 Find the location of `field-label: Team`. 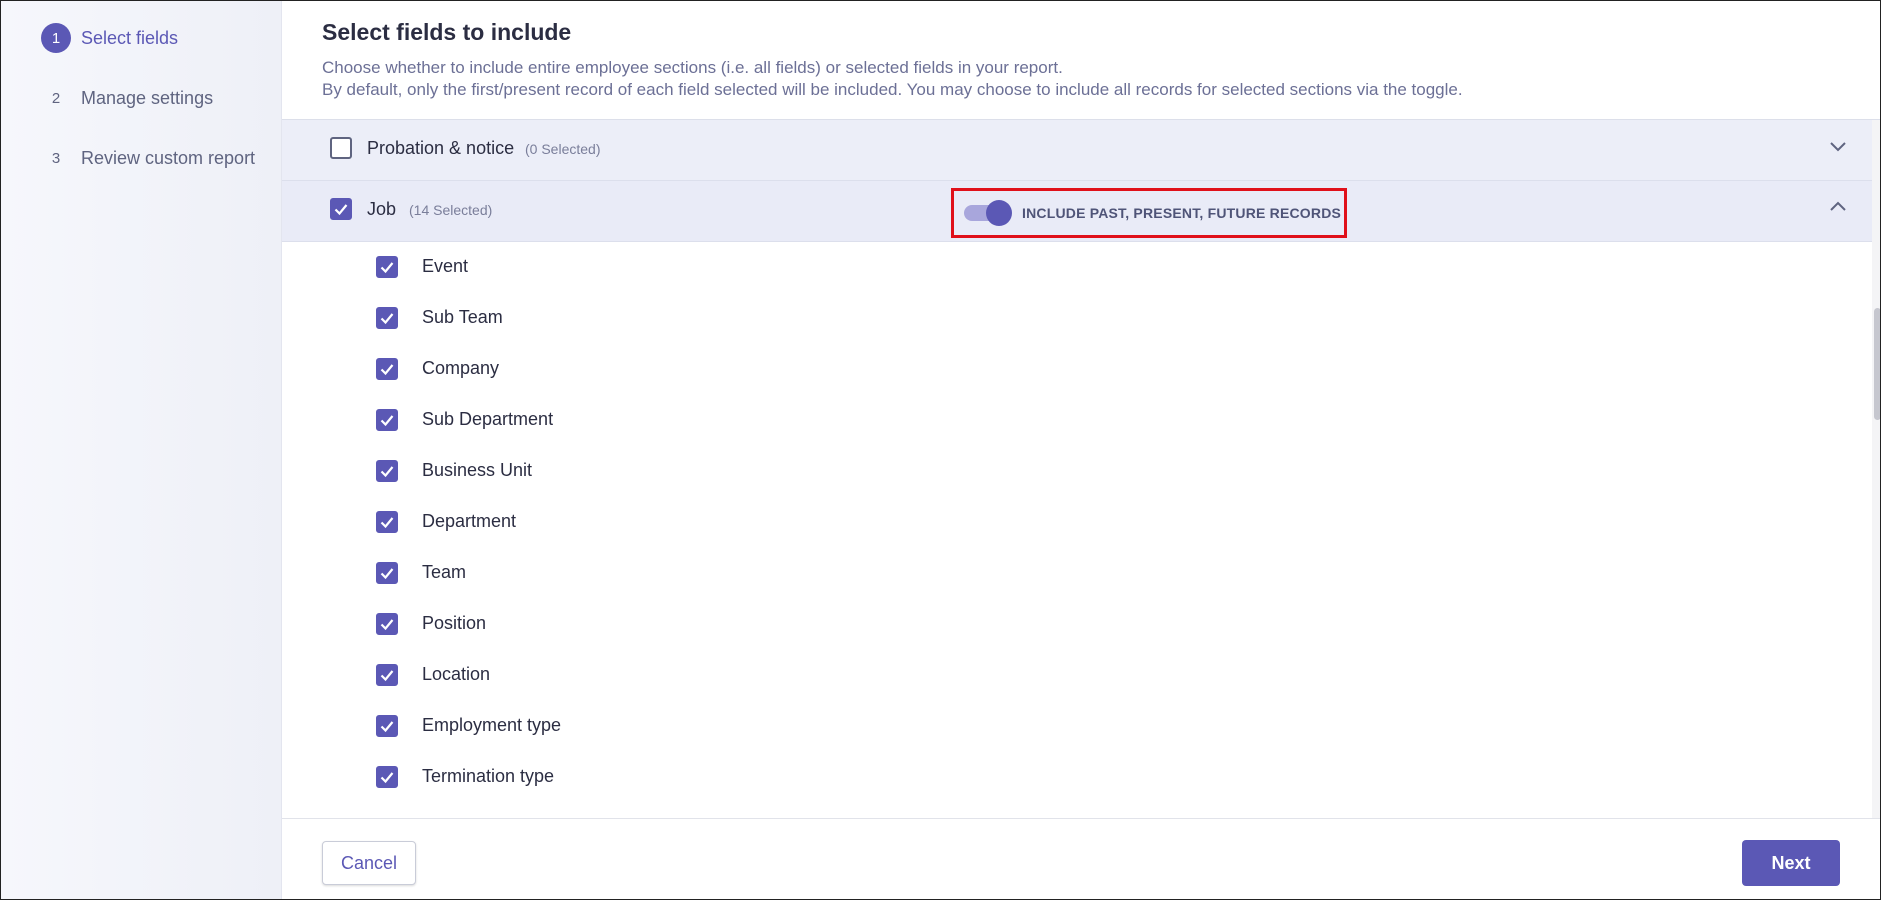

field-label: Team is located at coordinates (444, 572).